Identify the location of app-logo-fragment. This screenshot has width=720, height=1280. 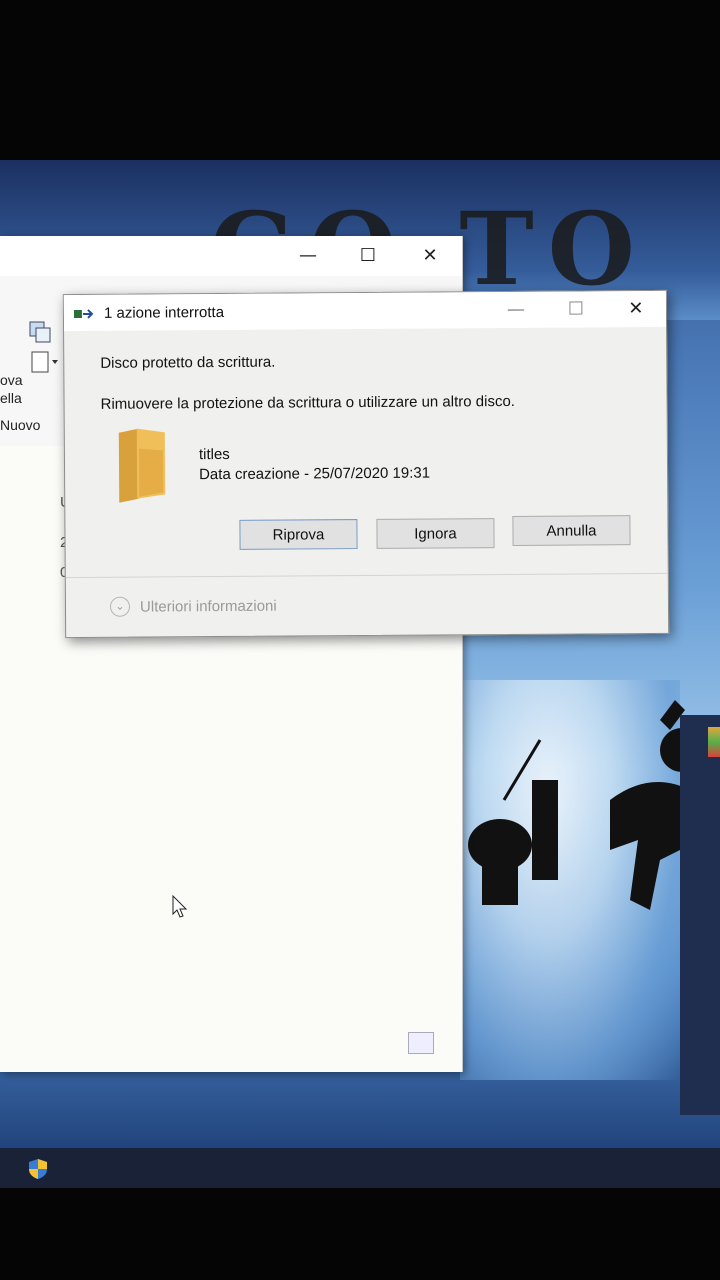
(714, 742).